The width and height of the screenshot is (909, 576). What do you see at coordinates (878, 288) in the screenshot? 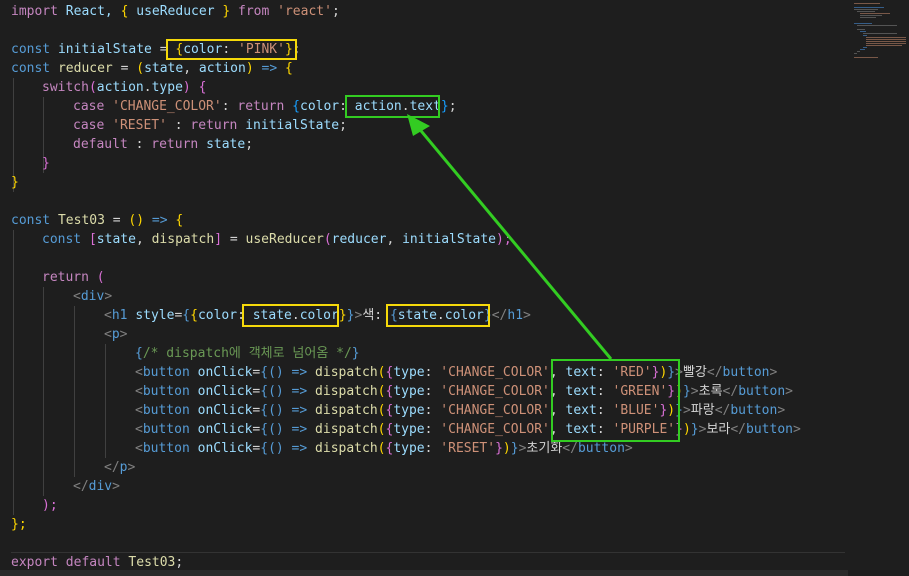
I see `minimap` at bounding box center [878, 288].